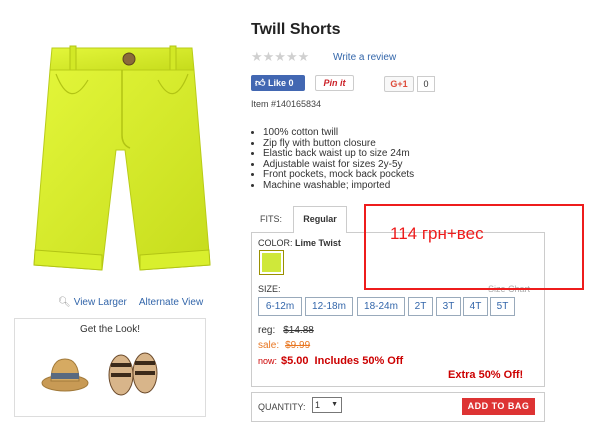  I want to click on feature-item: Front pockets, mock back pockets, so click(338, 175).